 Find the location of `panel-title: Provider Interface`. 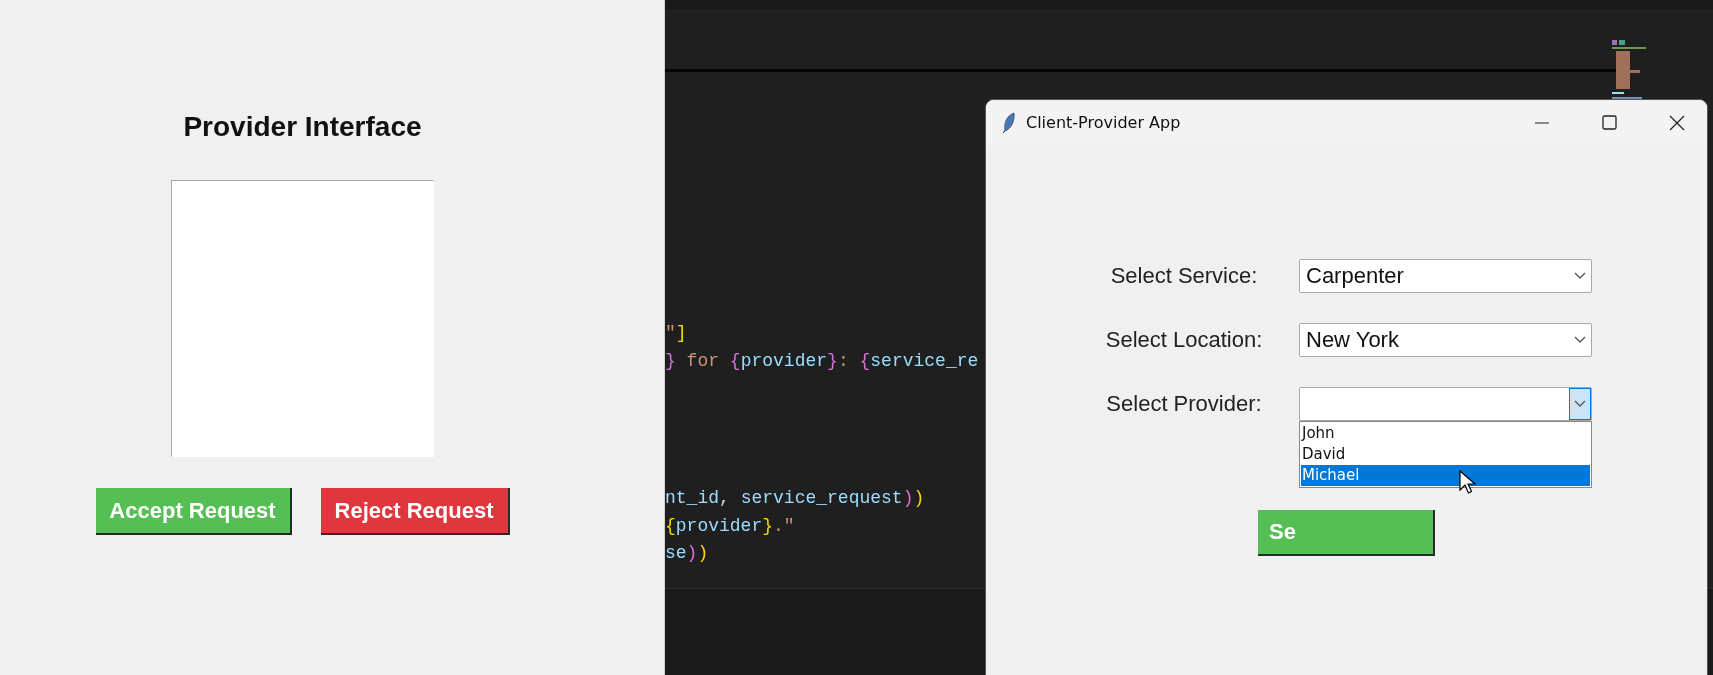

panel-title: Provider Interface is located at coordinates (302, 127).